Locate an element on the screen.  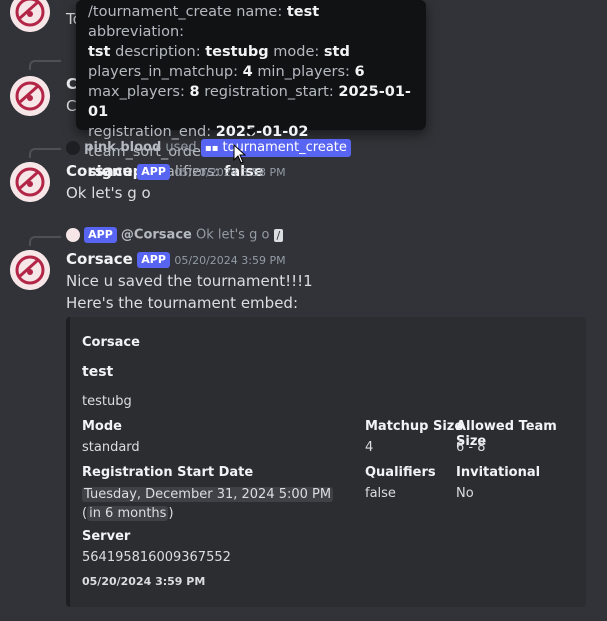
reply-used-text: used is located at coordinates (181, 147).